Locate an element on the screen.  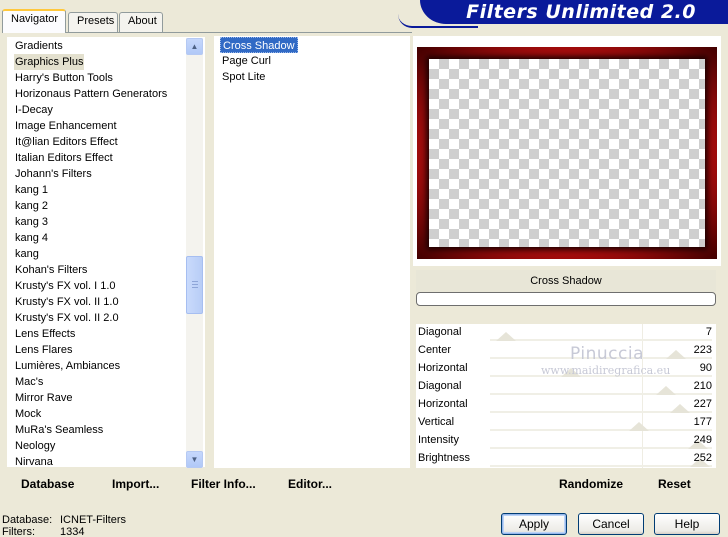
slider-value: 90 is located at coordinates (705, 368).